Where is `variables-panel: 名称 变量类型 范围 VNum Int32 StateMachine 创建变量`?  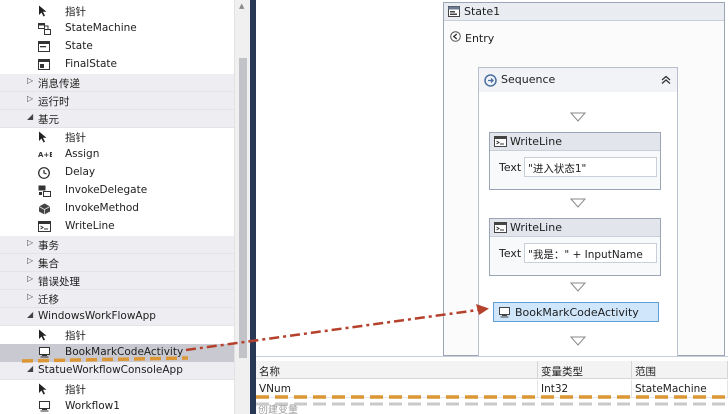
variables-panel: 名称 变量类型 范围 VNum Int32 StateMachine 创建变量 is located at coordinates (492, 385).